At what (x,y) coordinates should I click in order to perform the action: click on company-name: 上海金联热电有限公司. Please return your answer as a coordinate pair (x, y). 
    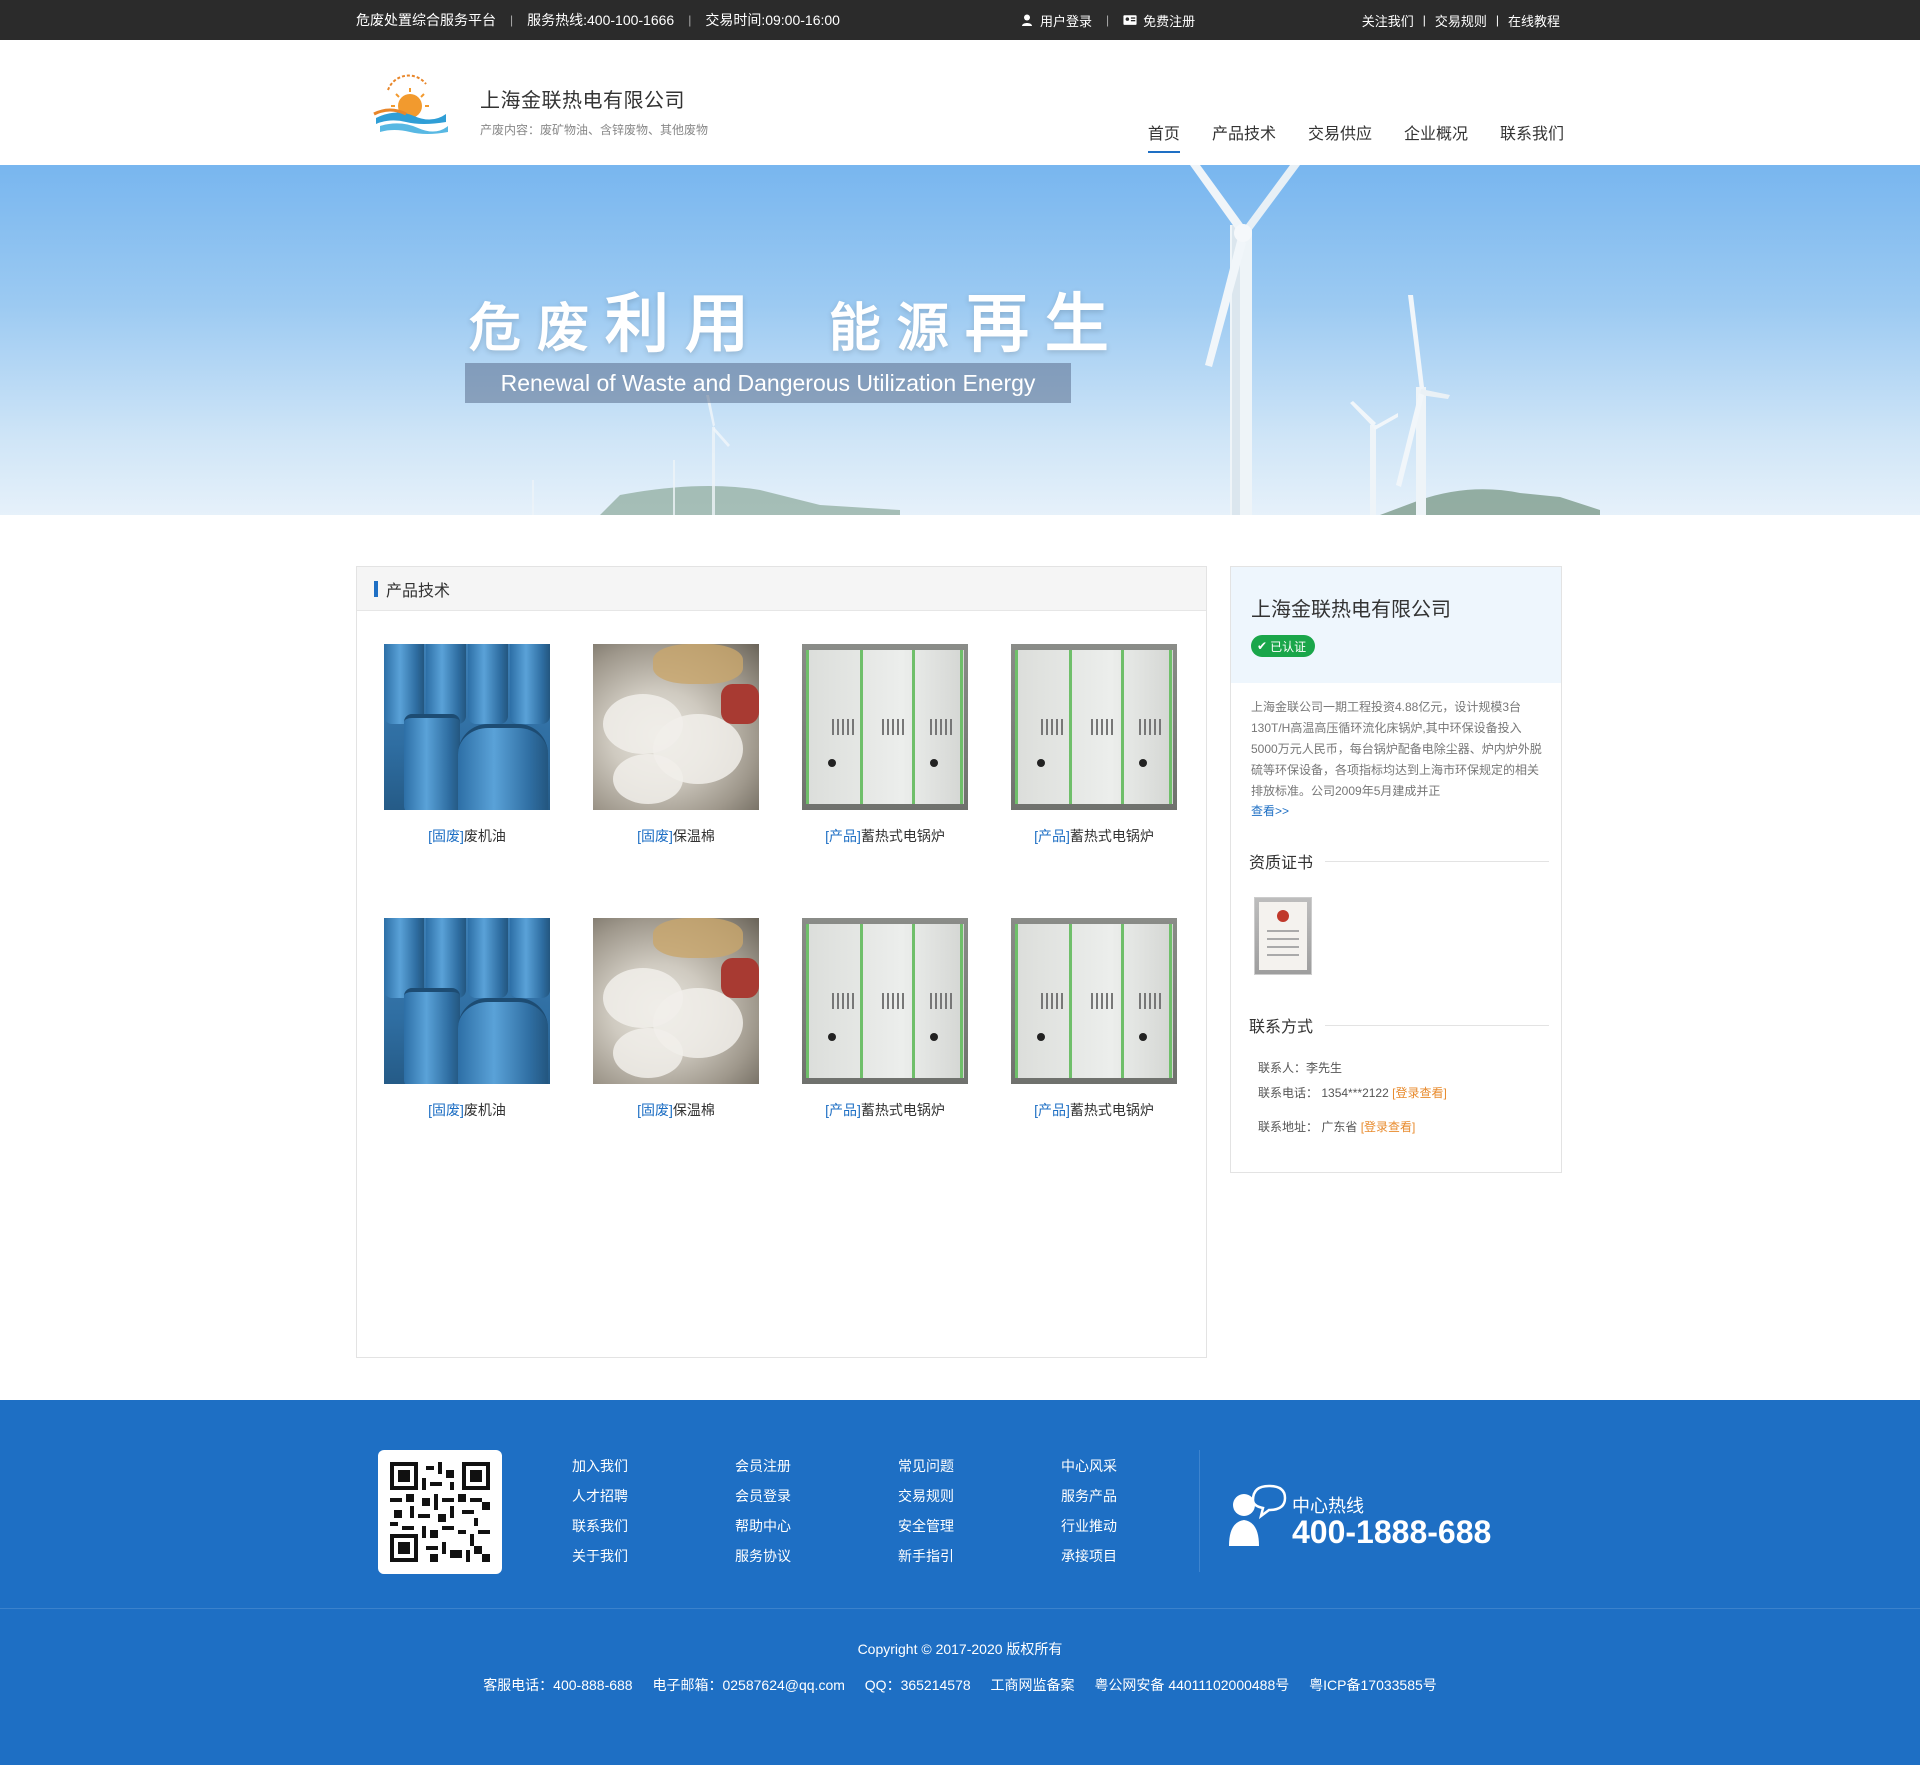
    Looking at the image, I should click on (582, 101).